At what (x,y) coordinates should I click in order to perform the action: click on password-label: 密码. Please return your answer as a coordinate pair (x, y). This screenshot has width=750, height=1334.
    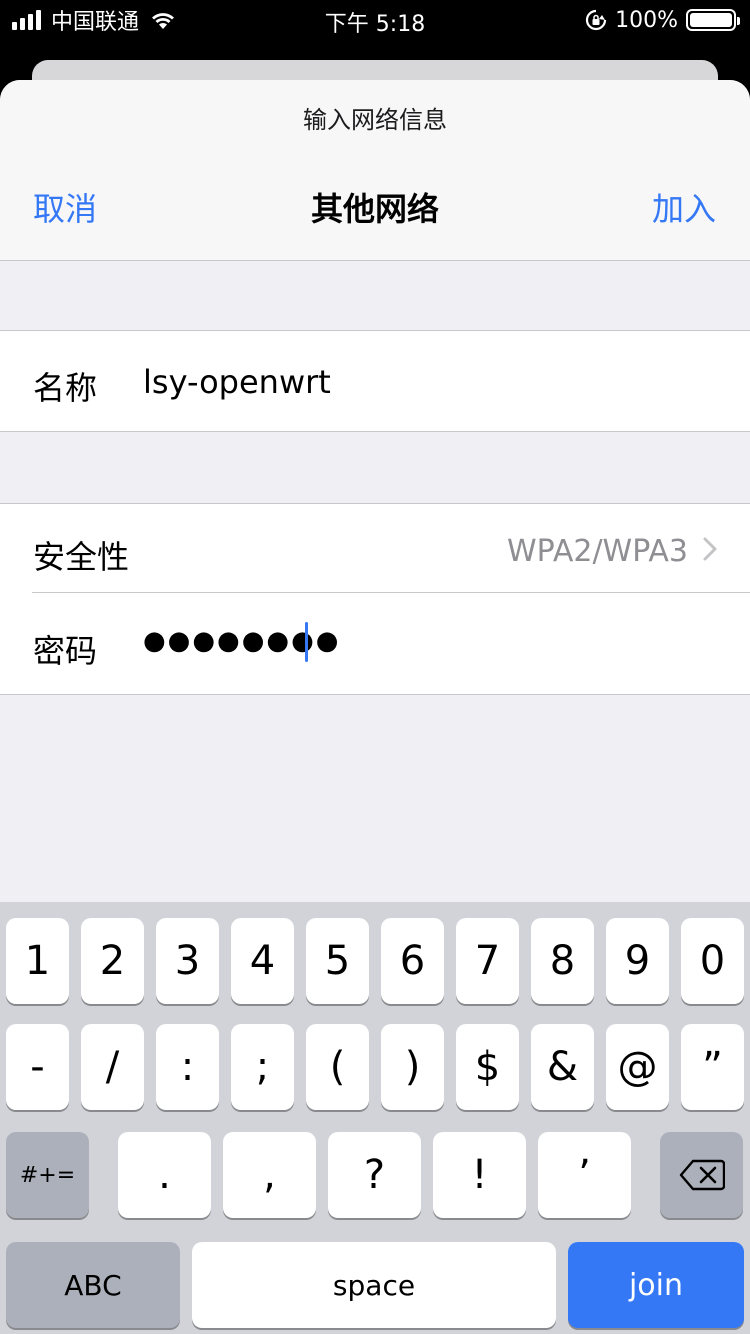
    Looking at the image, I should click on (65, 651).